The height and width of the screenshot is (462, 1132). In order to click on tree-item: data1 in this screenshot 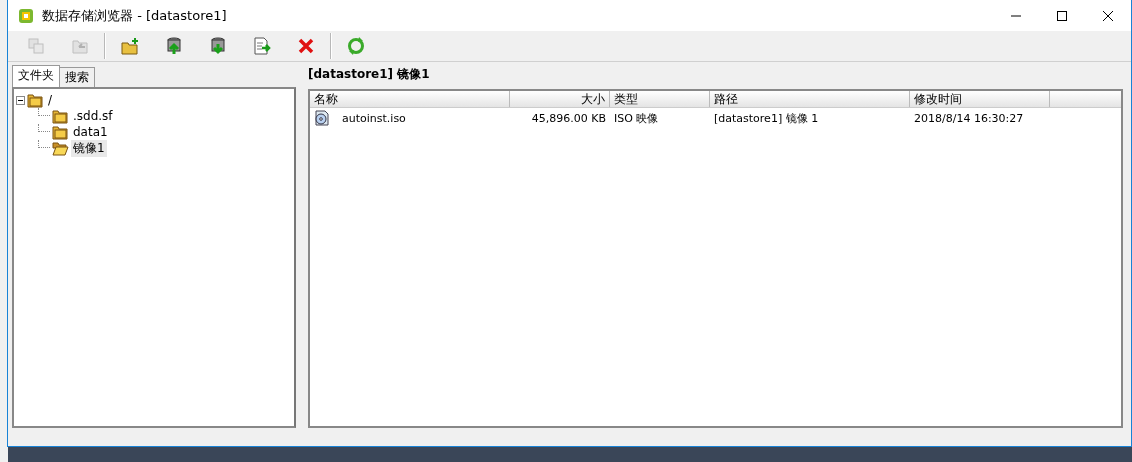, I will do `click(90, 132)`.